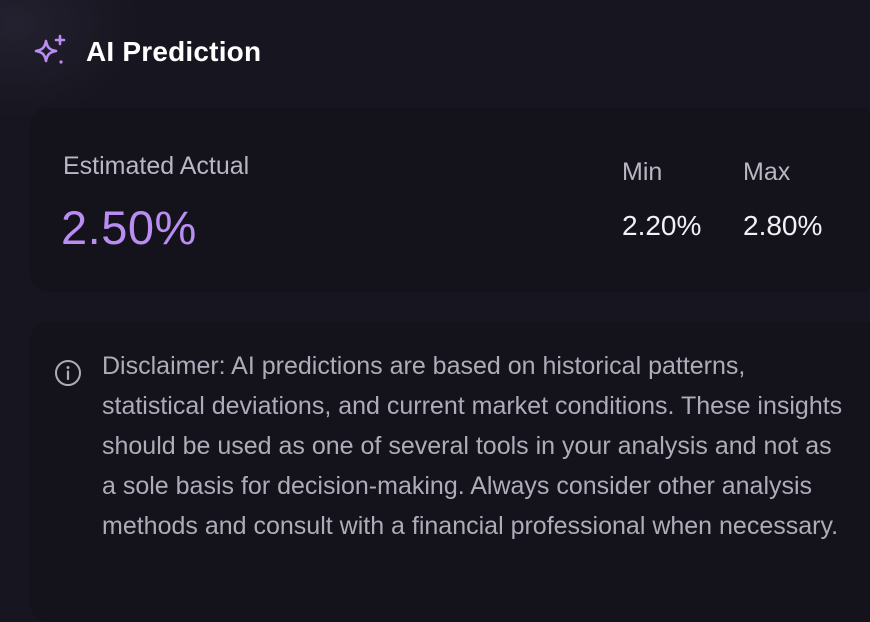 The image size is (870, 622). Describe the element at coordinates (50, 52) in the screenshot. I see `sparkle-icon` at that location.